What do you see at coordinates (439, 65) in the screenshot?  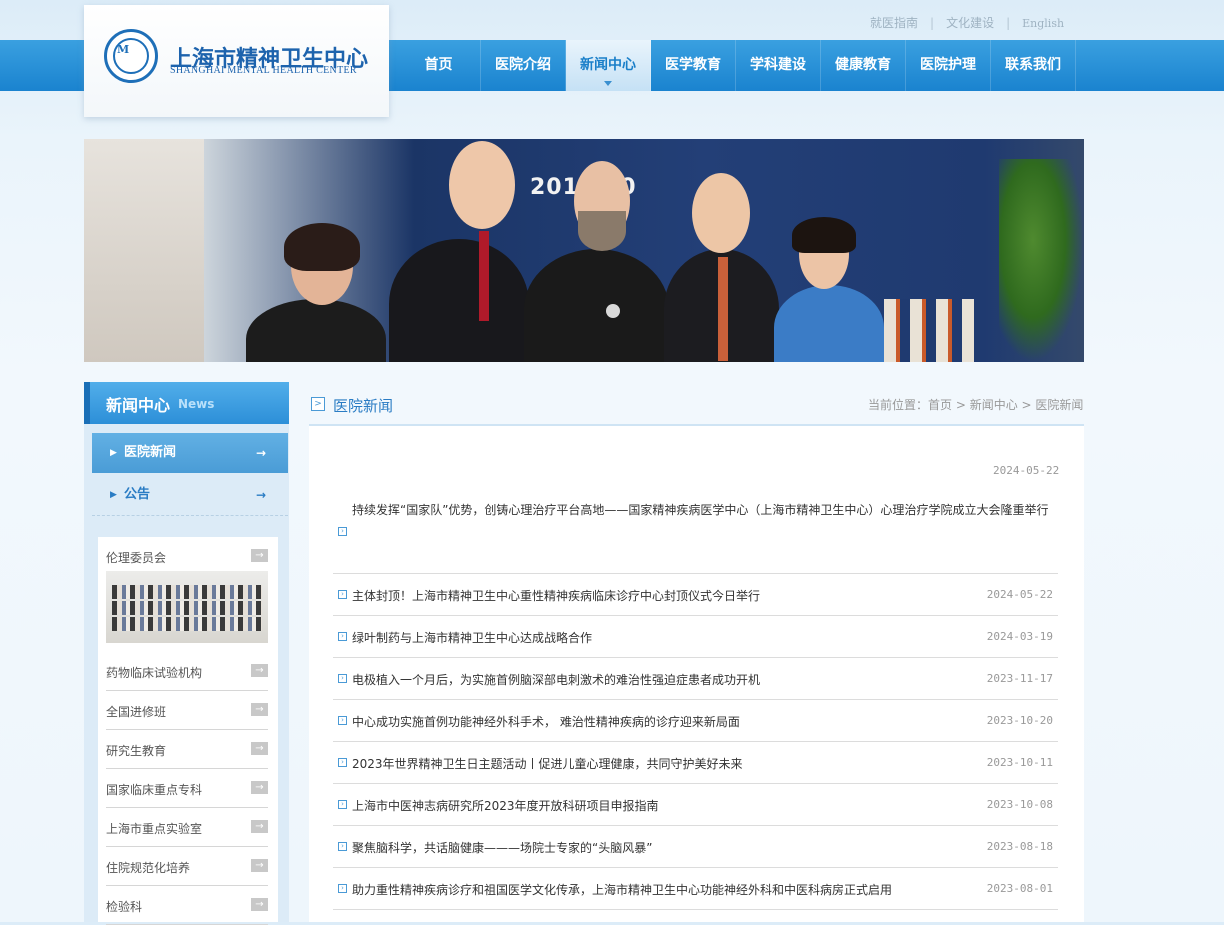 I see `nav-home: 首页` at bounding box center [439, 65].